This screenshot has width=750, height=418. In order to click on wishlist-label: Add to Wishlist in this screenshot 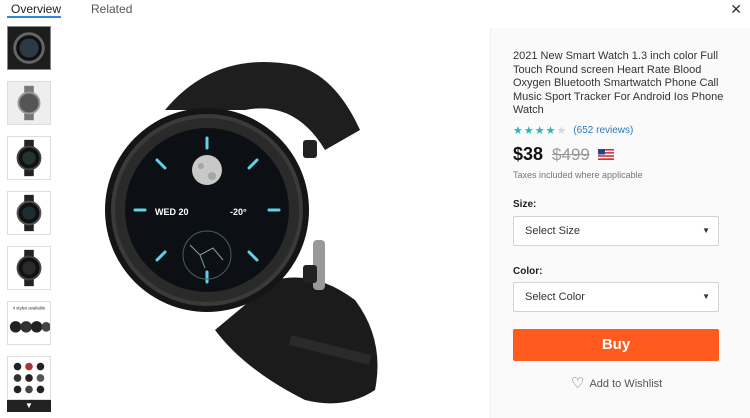, I will do `click(626, 384)`.